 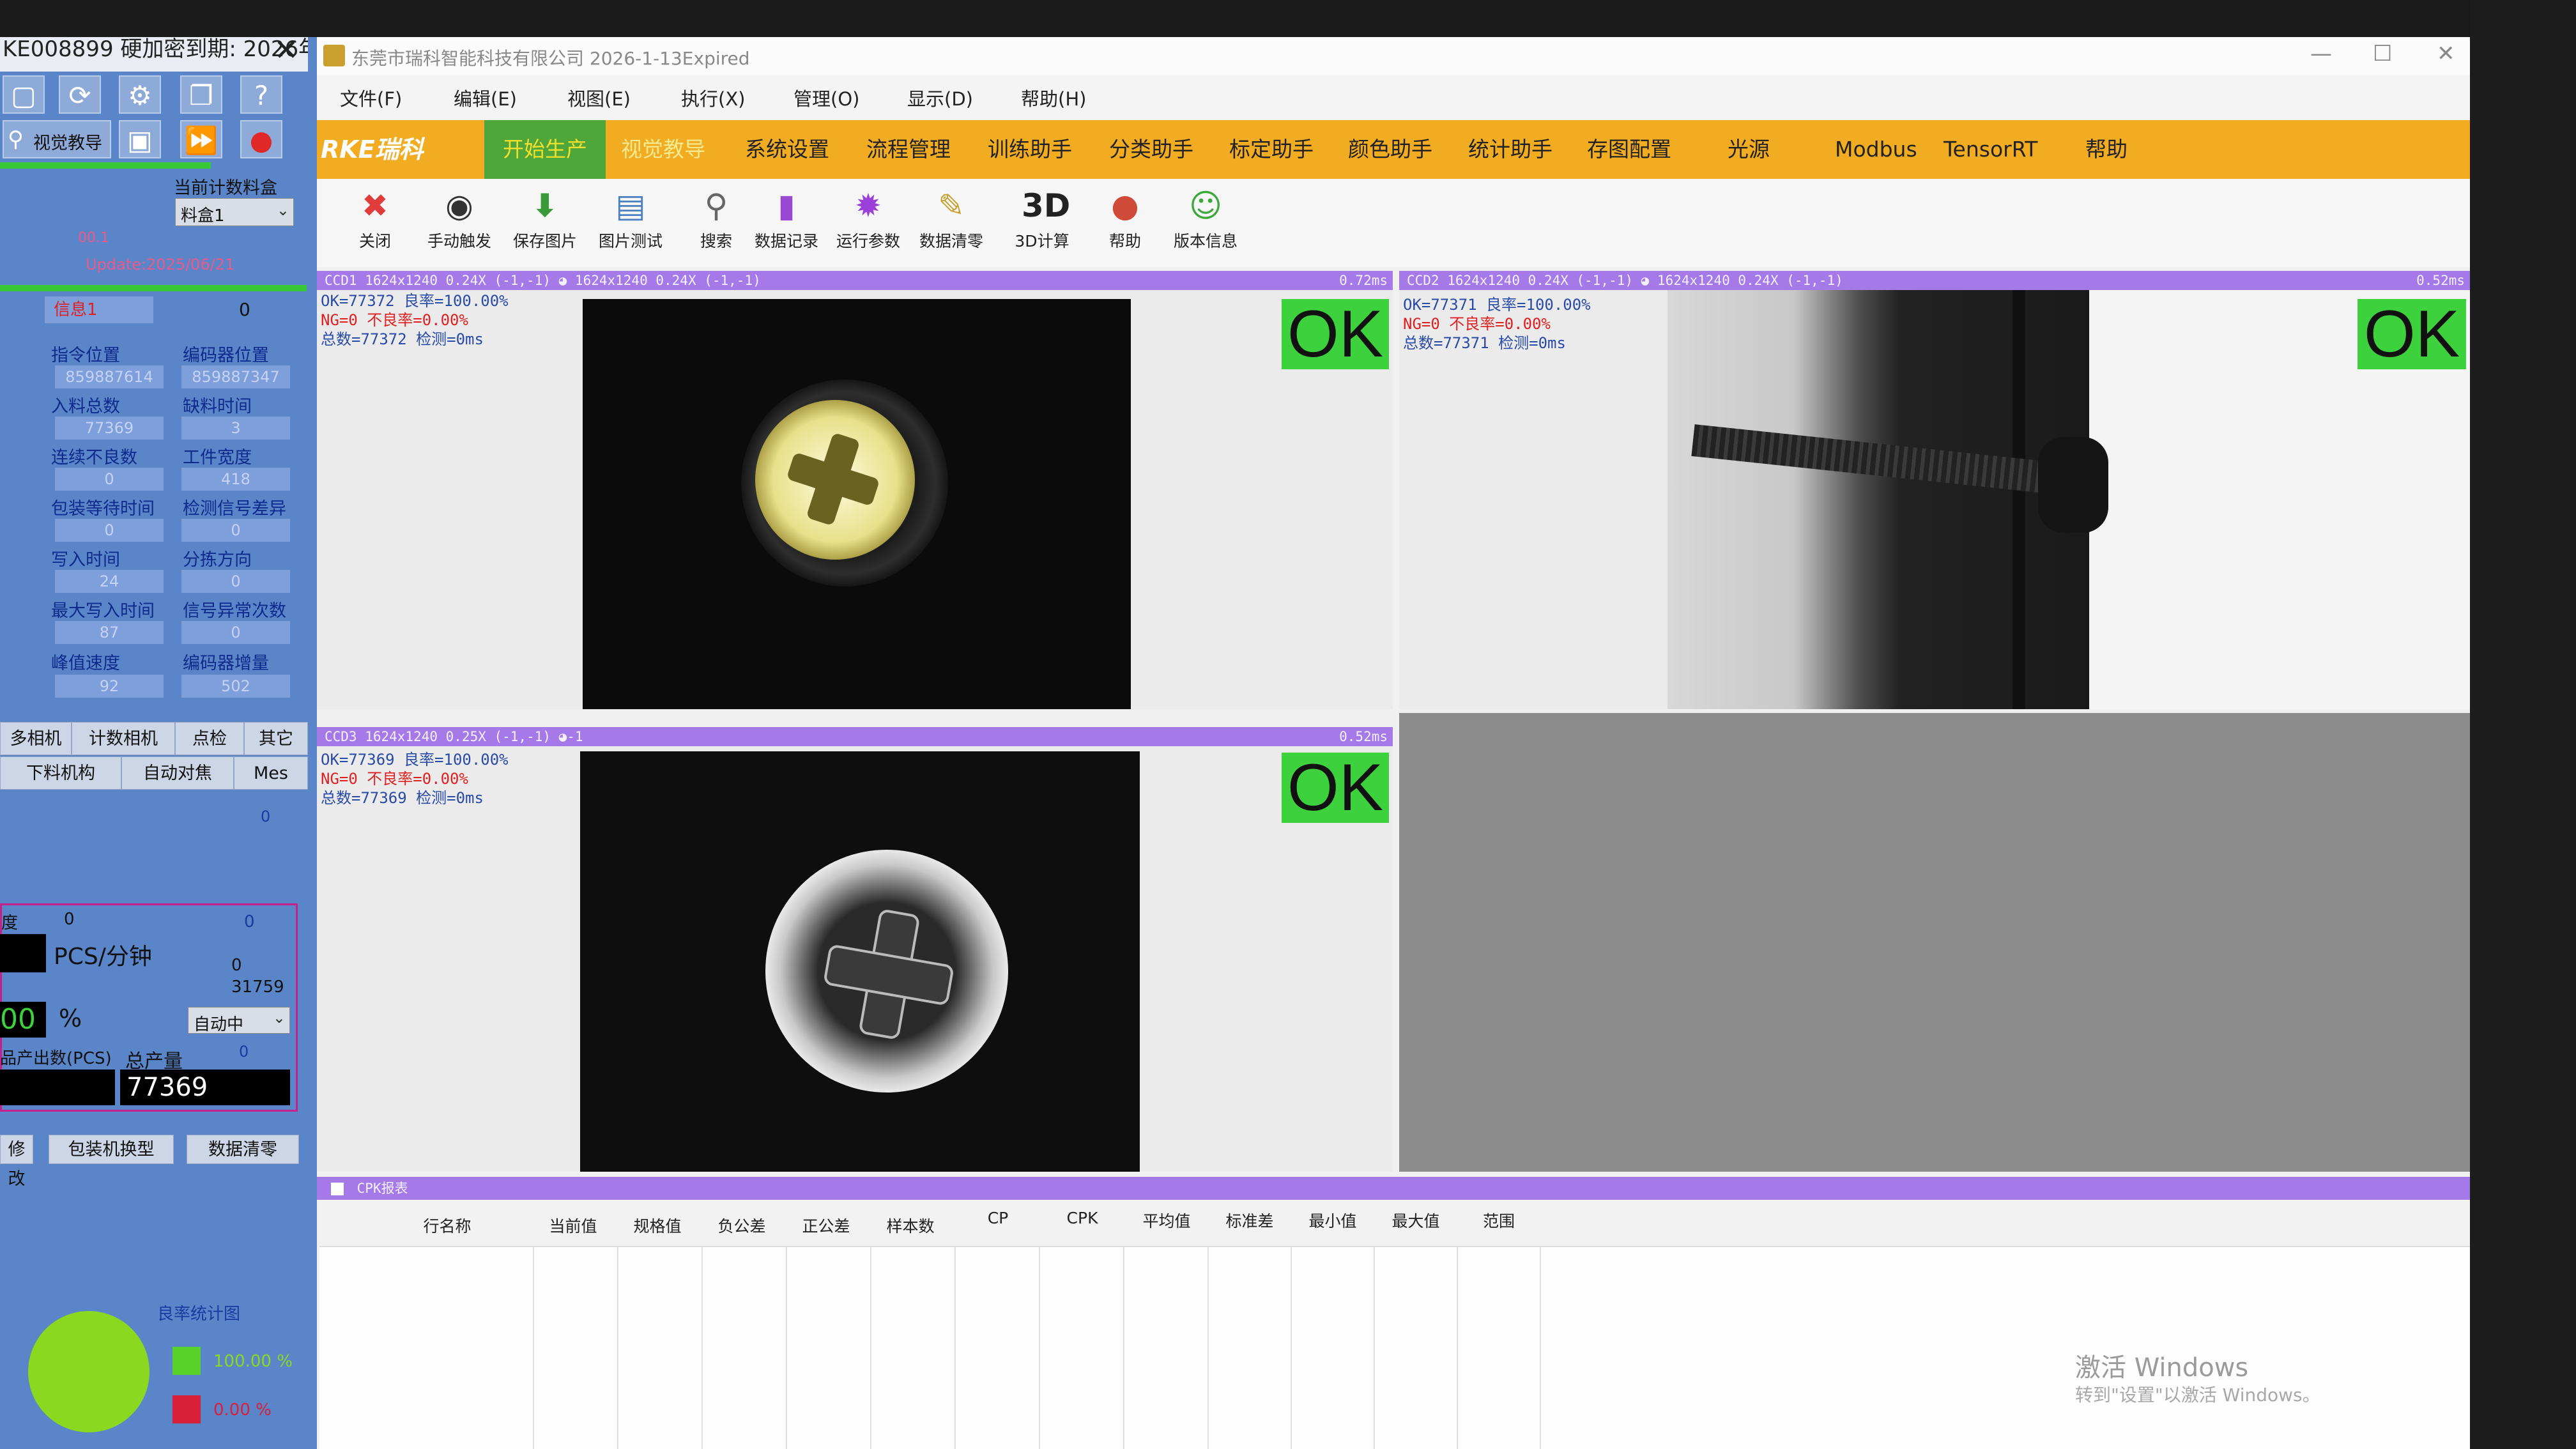 I want to click on maximize-icon: ☐, so click(x=2382, y=53).